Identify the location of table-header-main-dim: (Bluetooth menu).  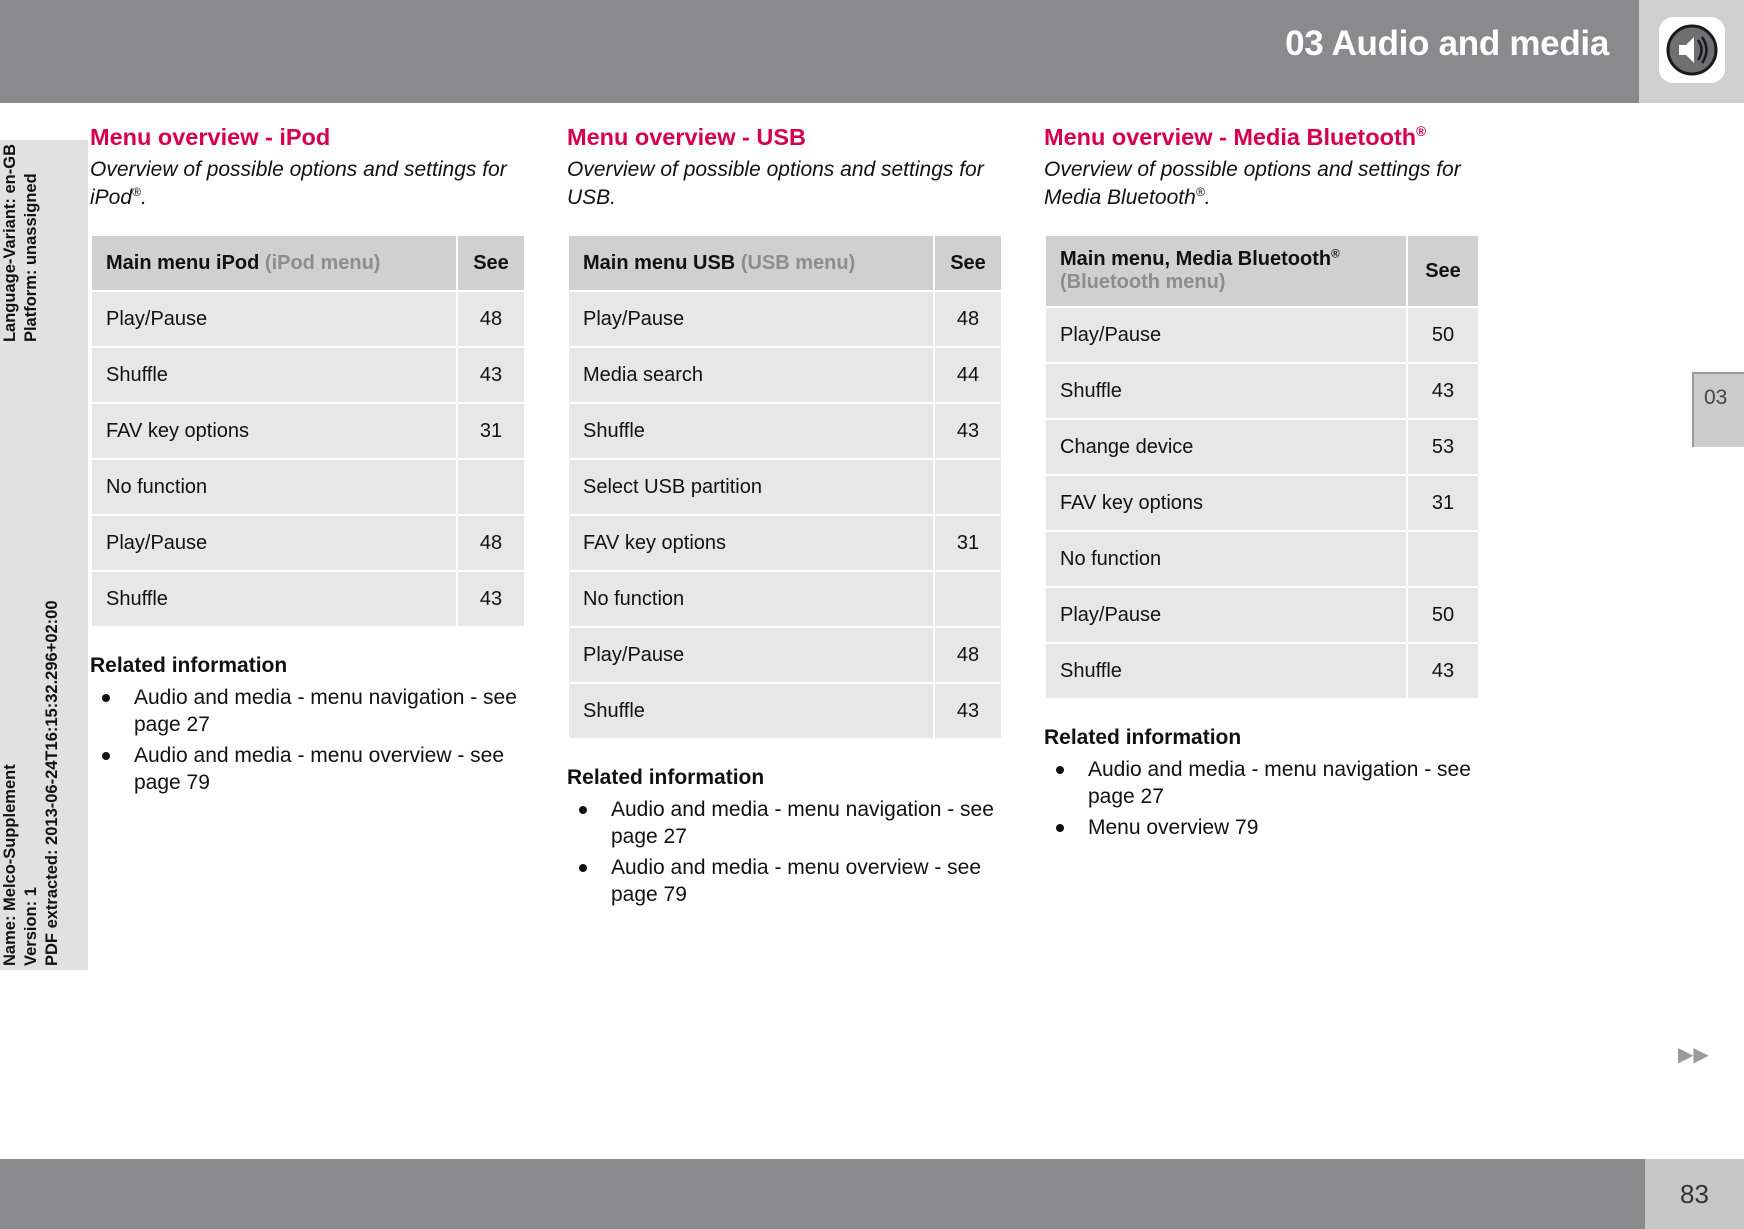
(1143, 282).